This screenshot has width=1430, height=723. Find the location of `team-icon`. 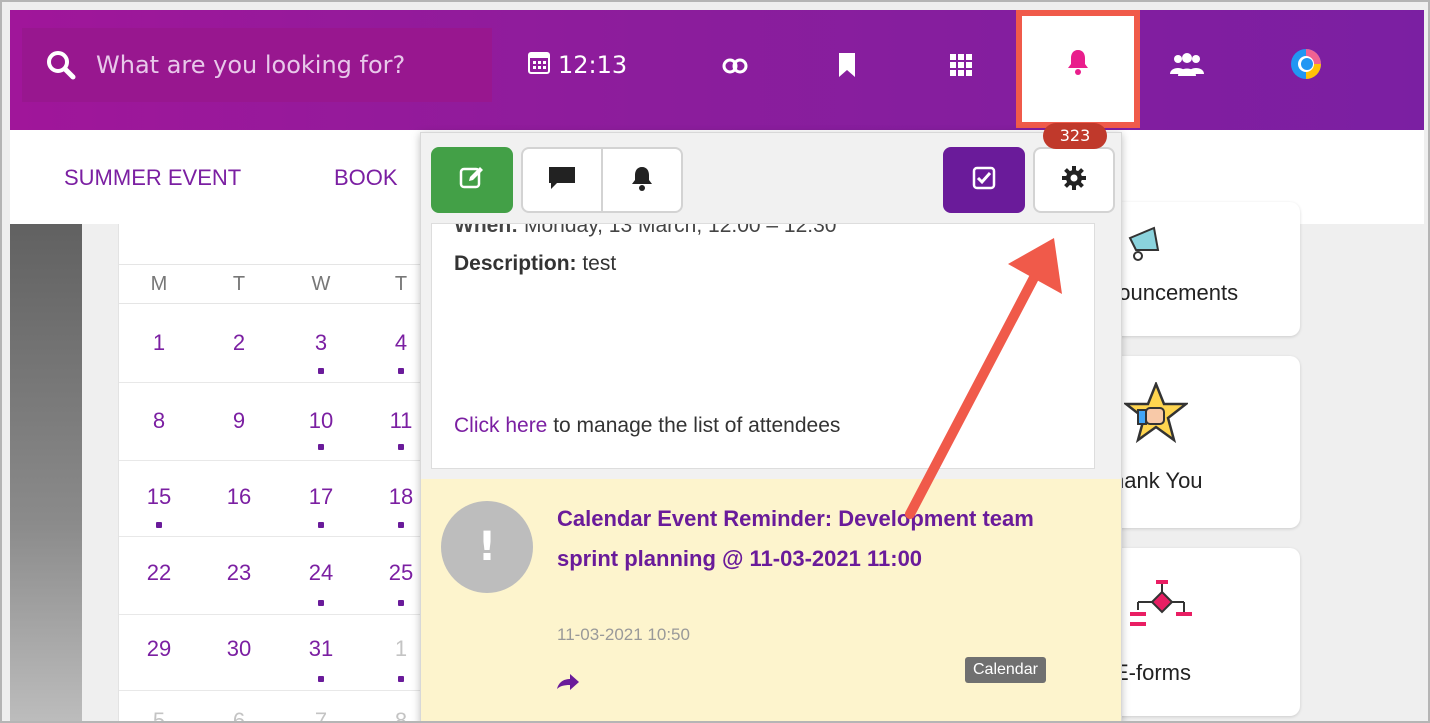

team-icon is located at coordinates (1187, 64).